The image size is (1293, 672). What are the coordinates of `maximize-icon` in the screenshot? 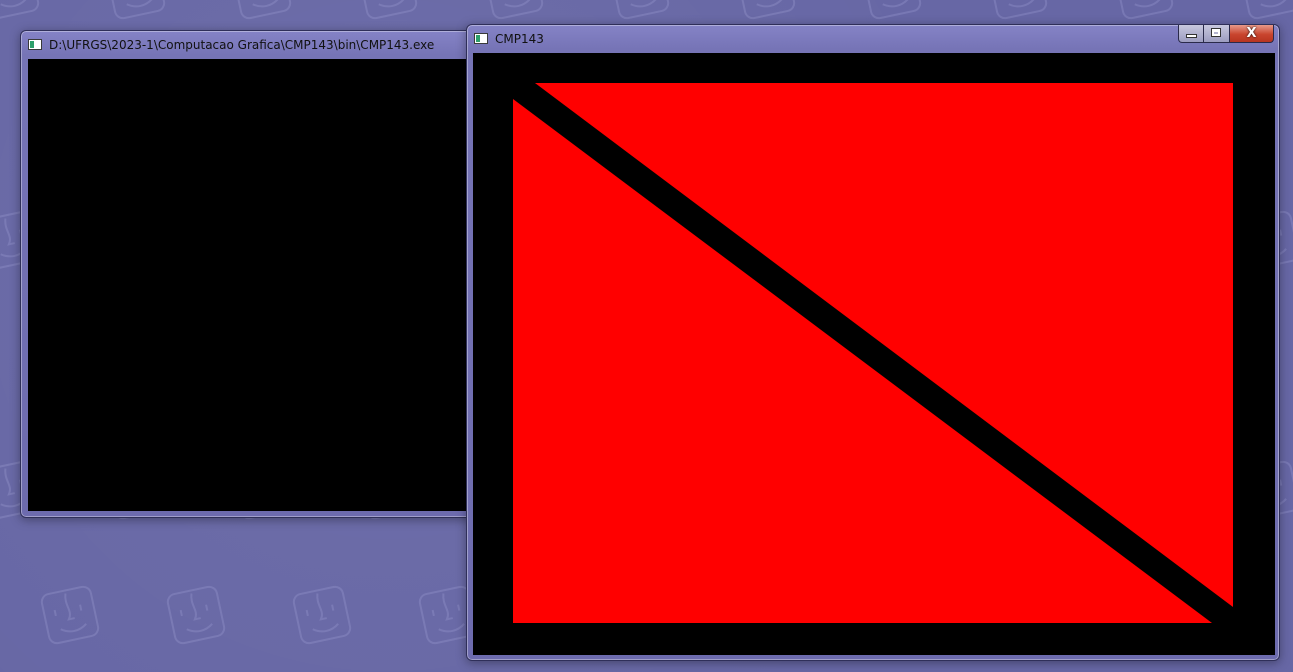 It's located at (1216, 32).